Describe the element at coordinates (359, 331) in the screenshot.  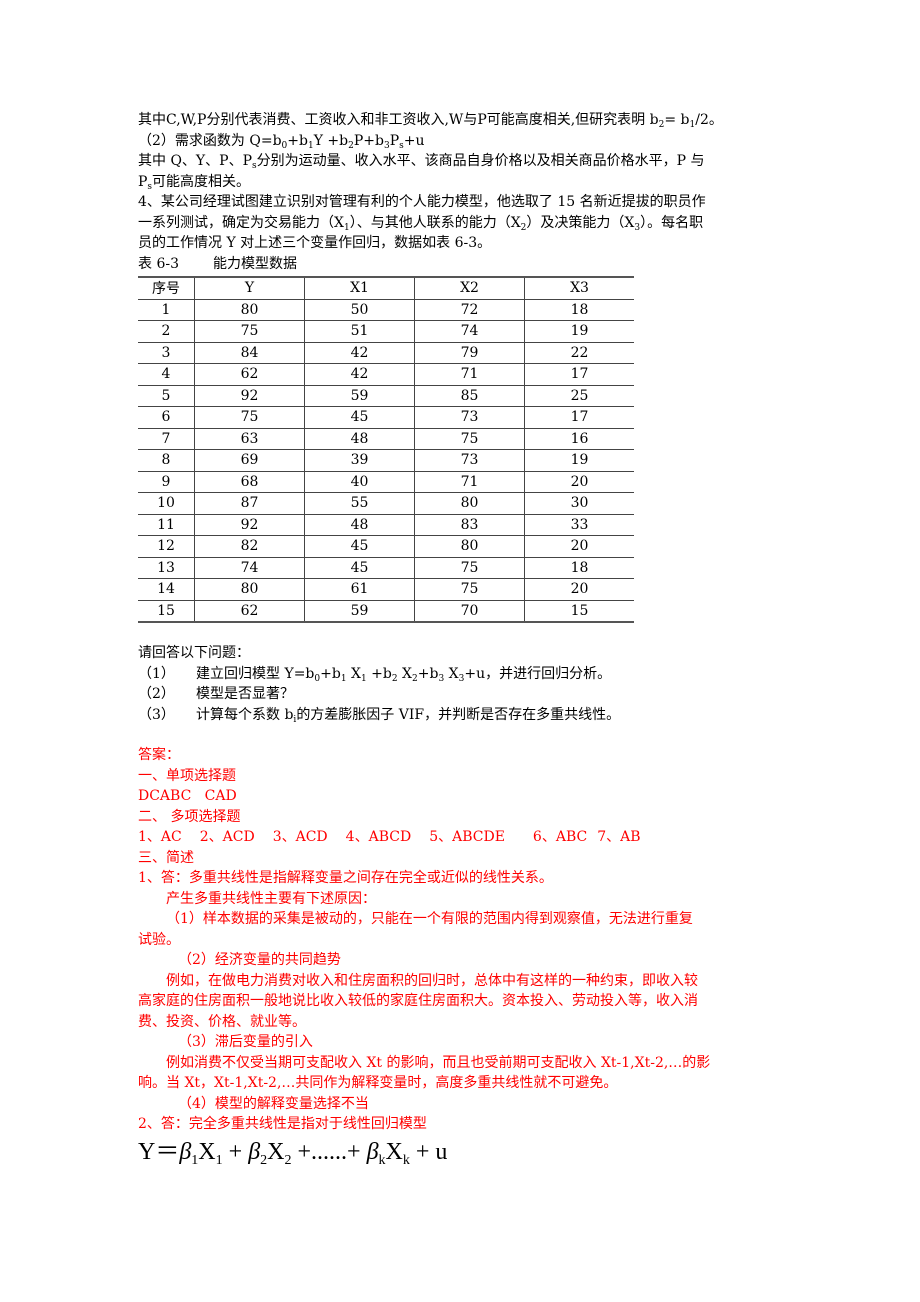
I see `table-cell: 51` at that location.